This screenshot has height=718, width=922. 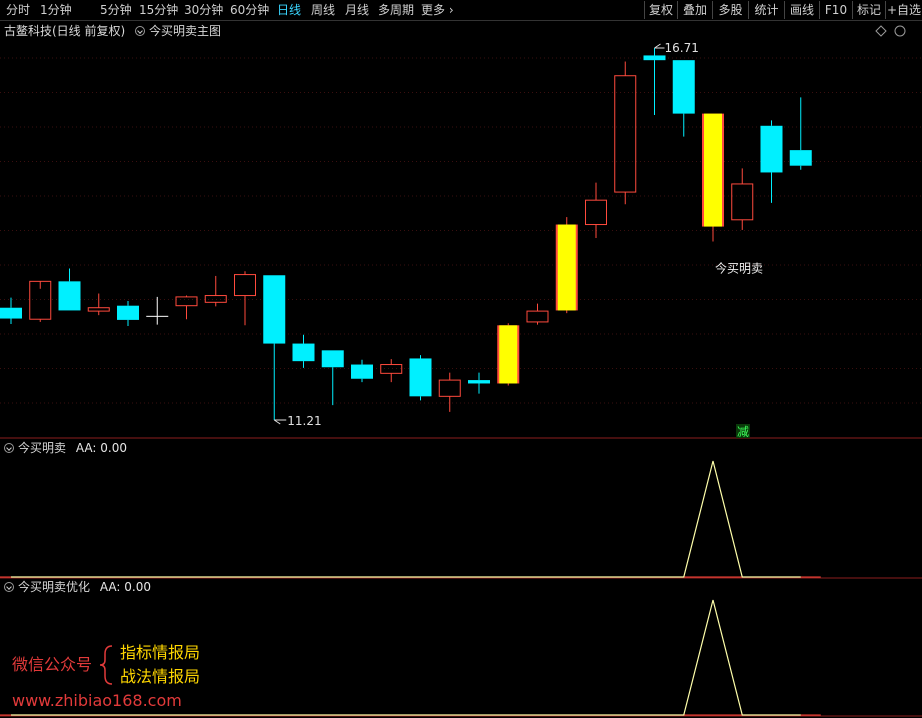 I want to click on signal-label: 今买明卖, so click(x=739, y=267).